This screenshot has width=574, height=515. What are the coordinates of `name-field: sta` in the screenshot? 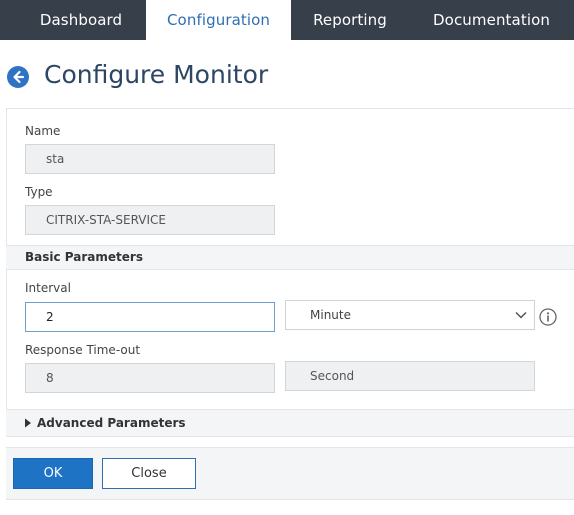 It's located at (150, 159).